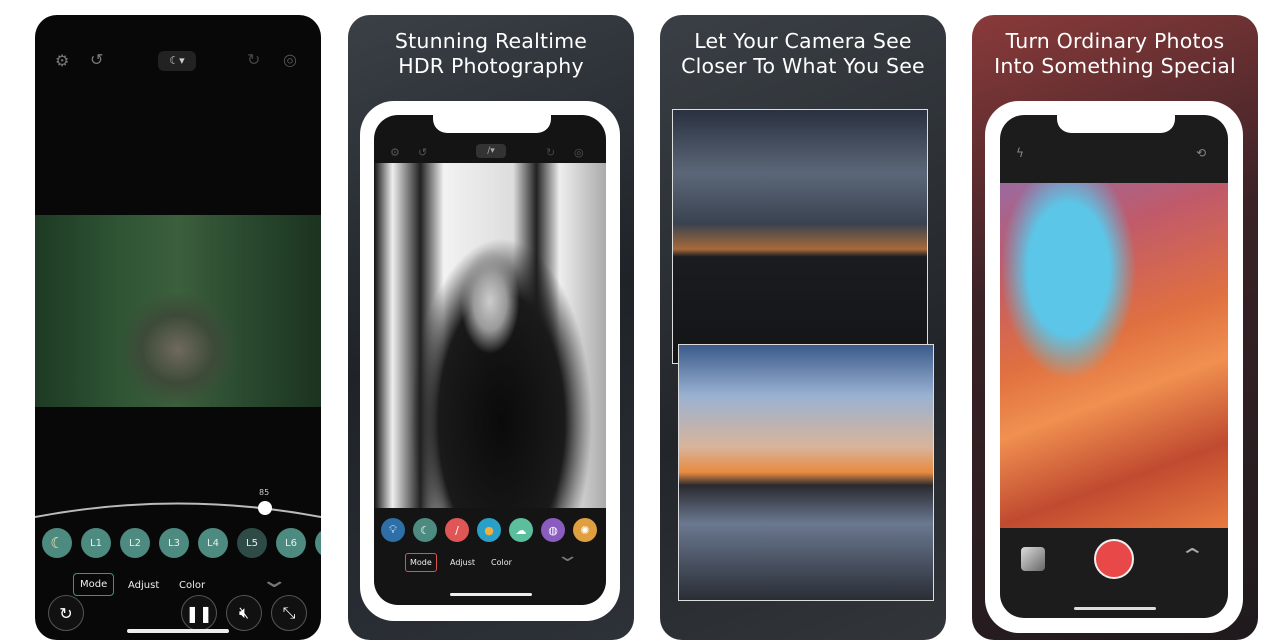  What do you see at coordinates (177, 61) in the screenshot?
I see `moon-dropdown-icon: ☾▾` at bounding box center [177, 61].